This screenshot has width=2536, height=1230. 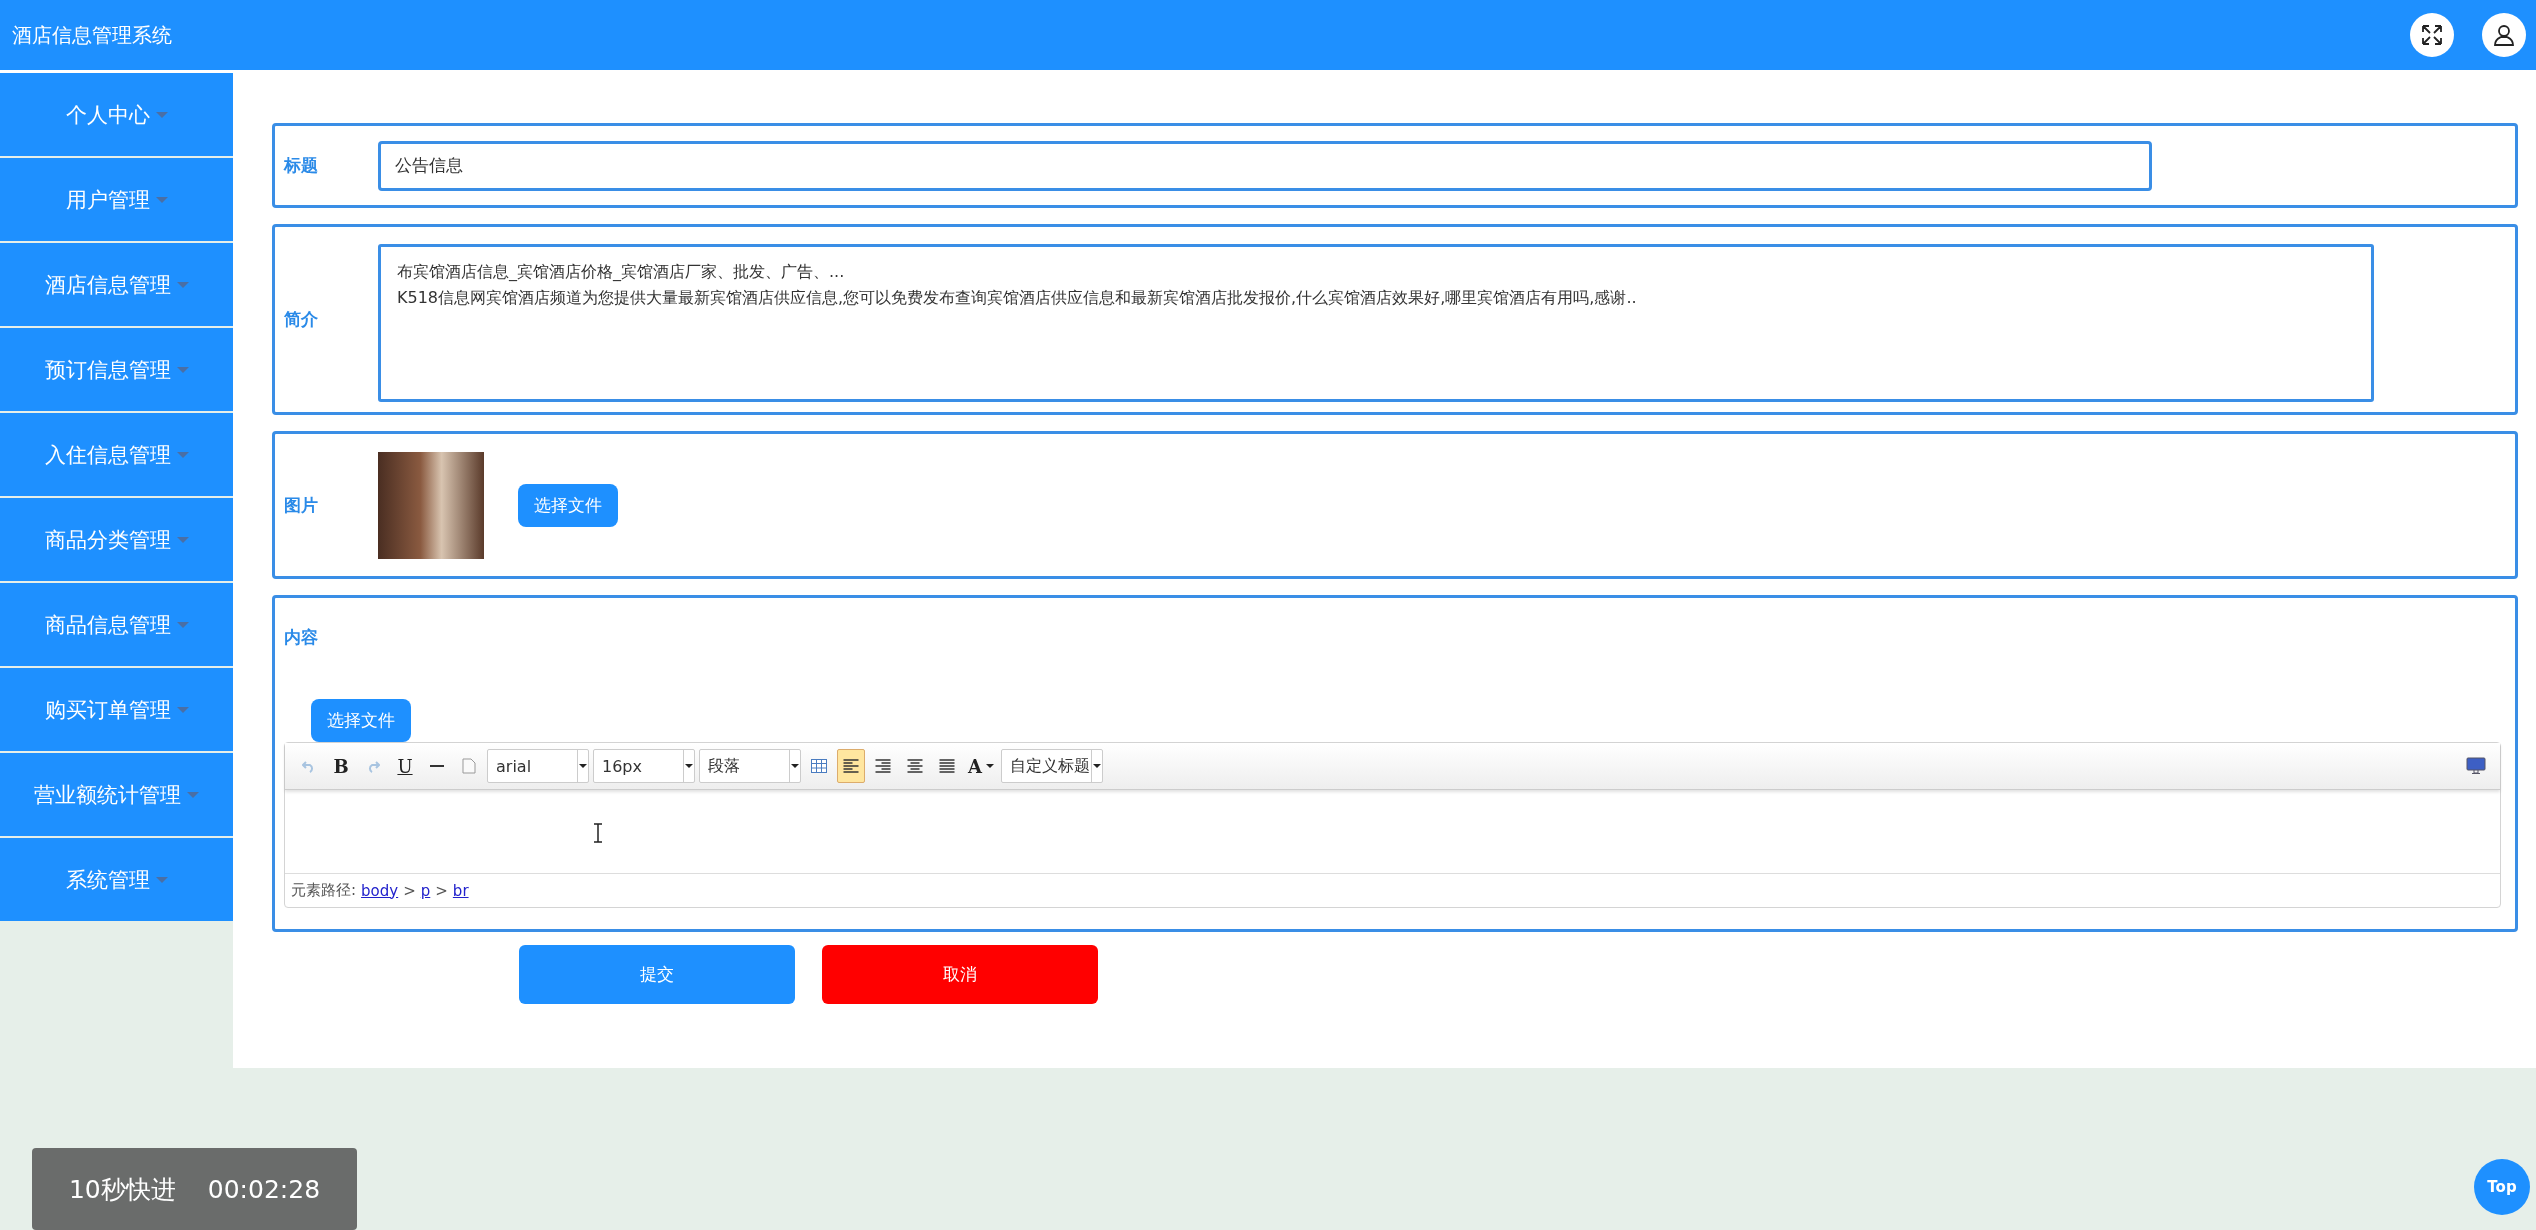 I want to click on sidebar-item: 商品分类管理, so click(x=116, y=539).